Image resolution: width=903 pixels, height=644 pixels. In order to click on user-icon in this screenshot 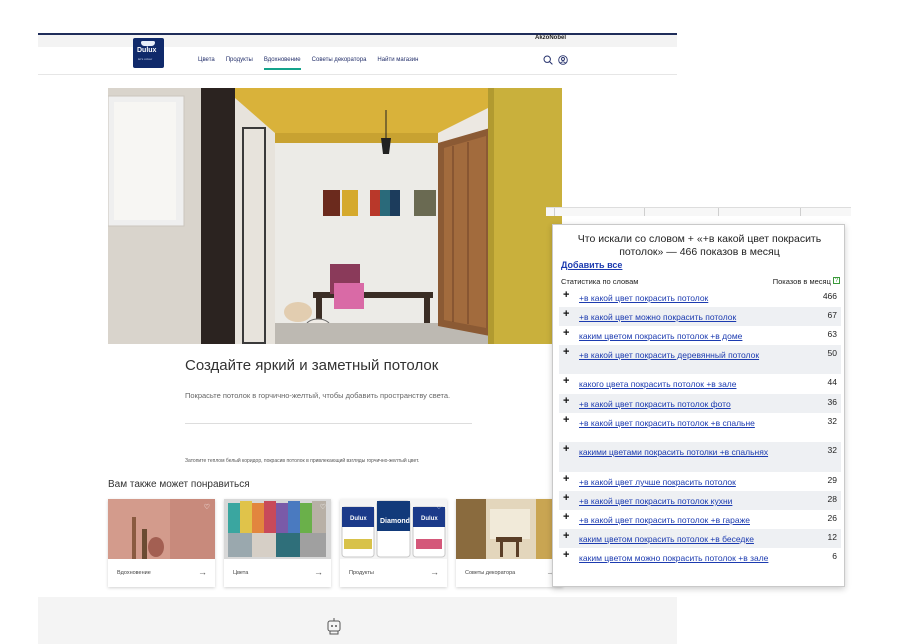, I will do `click(563, 60)`.